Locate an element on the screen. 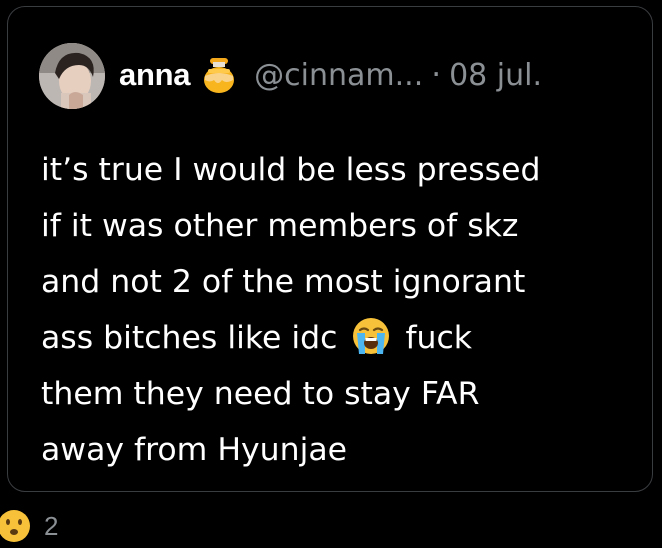  tweet-text-line: away from Hyunjae is located at coordinates (194, 450).